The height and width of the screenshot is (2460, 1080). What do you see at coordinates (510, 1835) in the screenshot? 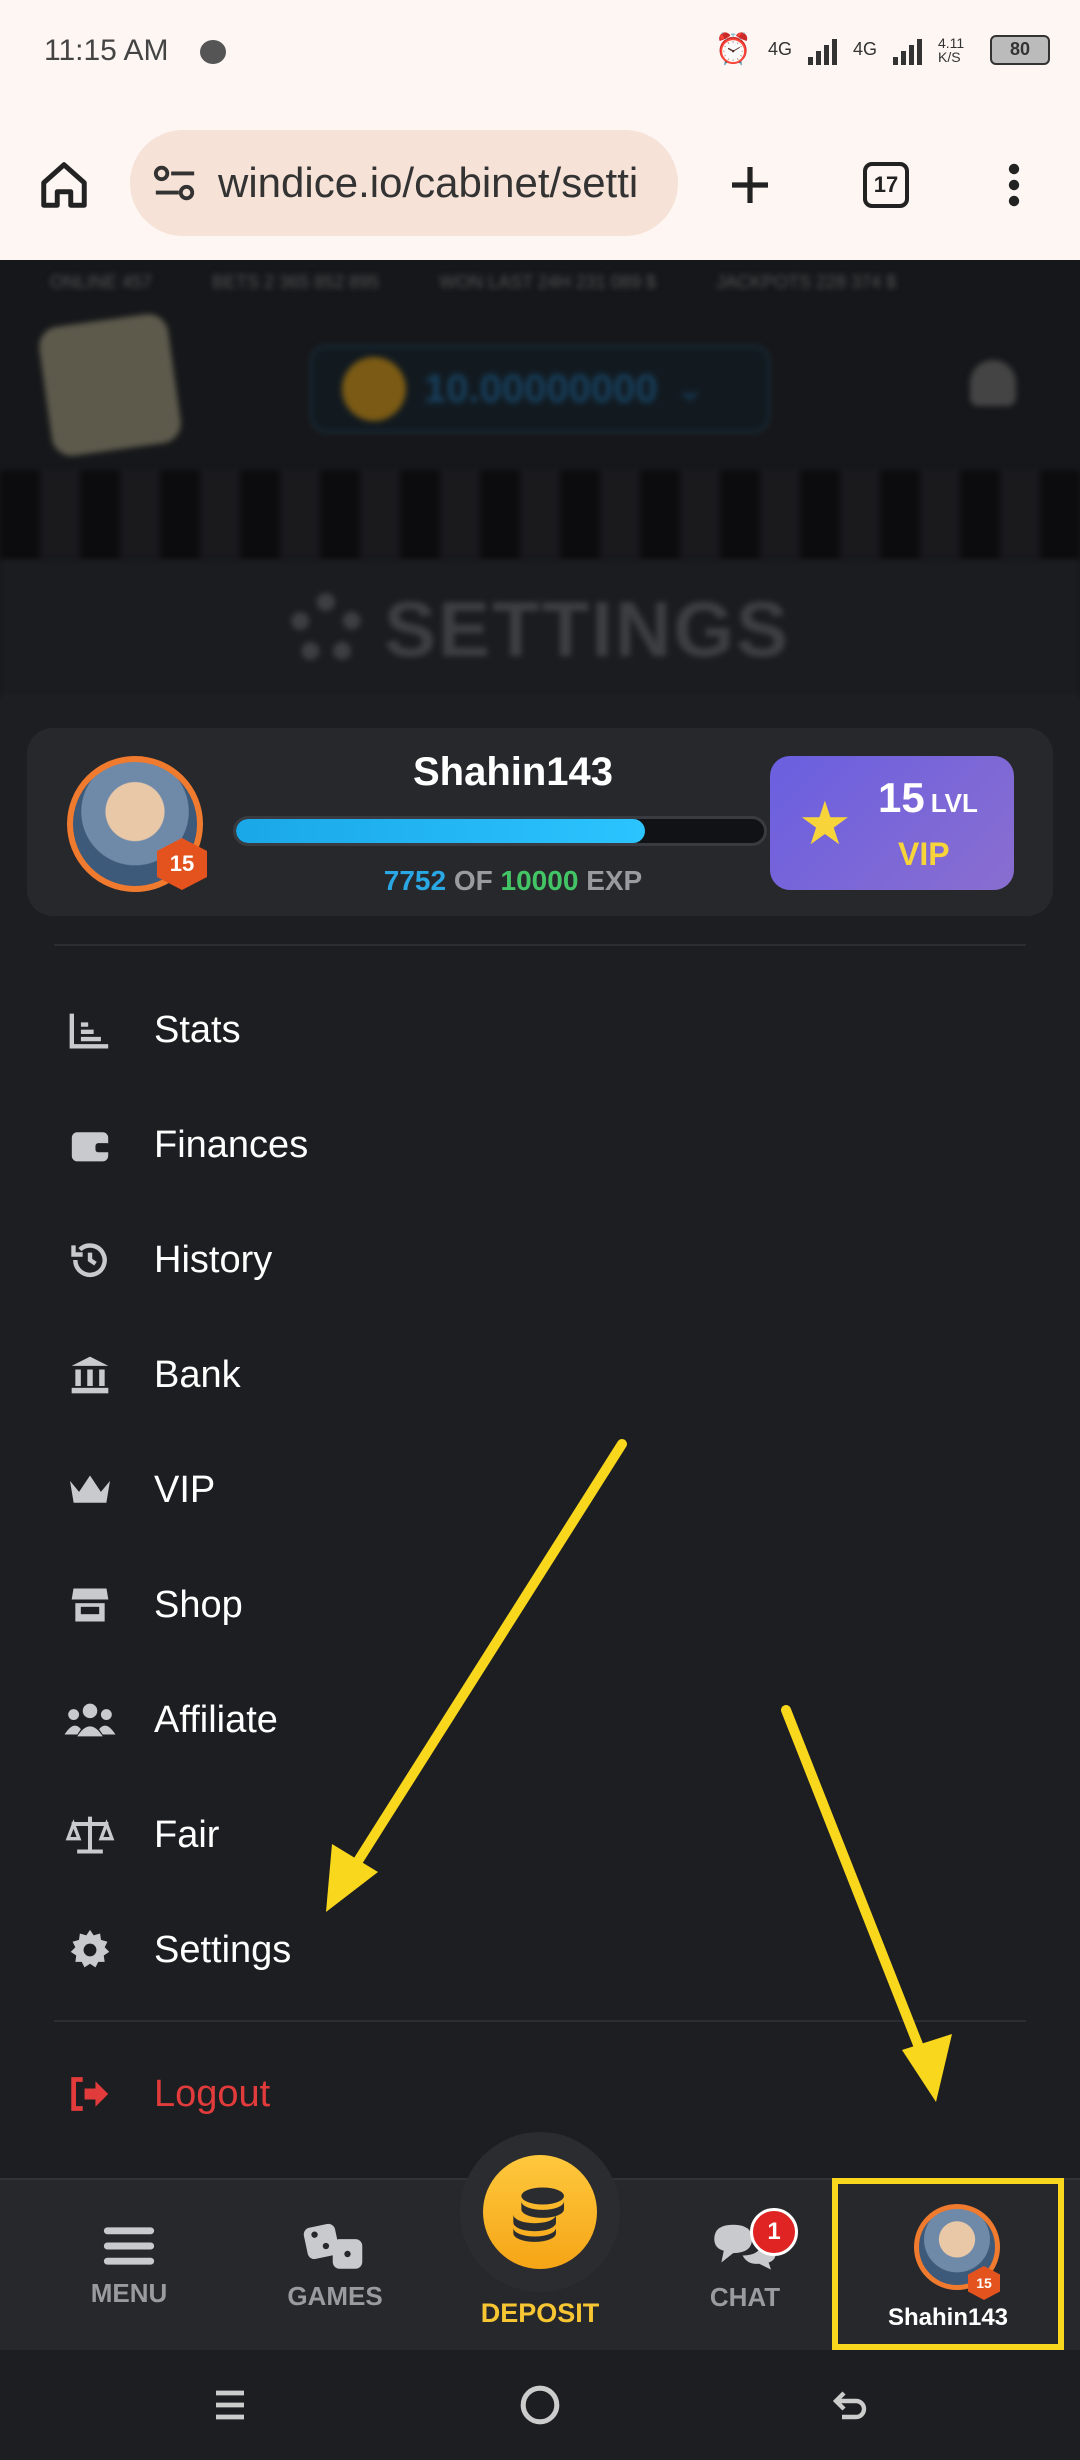
I see `menu-item-fair: Fair` at bounding box center [510, 1835].